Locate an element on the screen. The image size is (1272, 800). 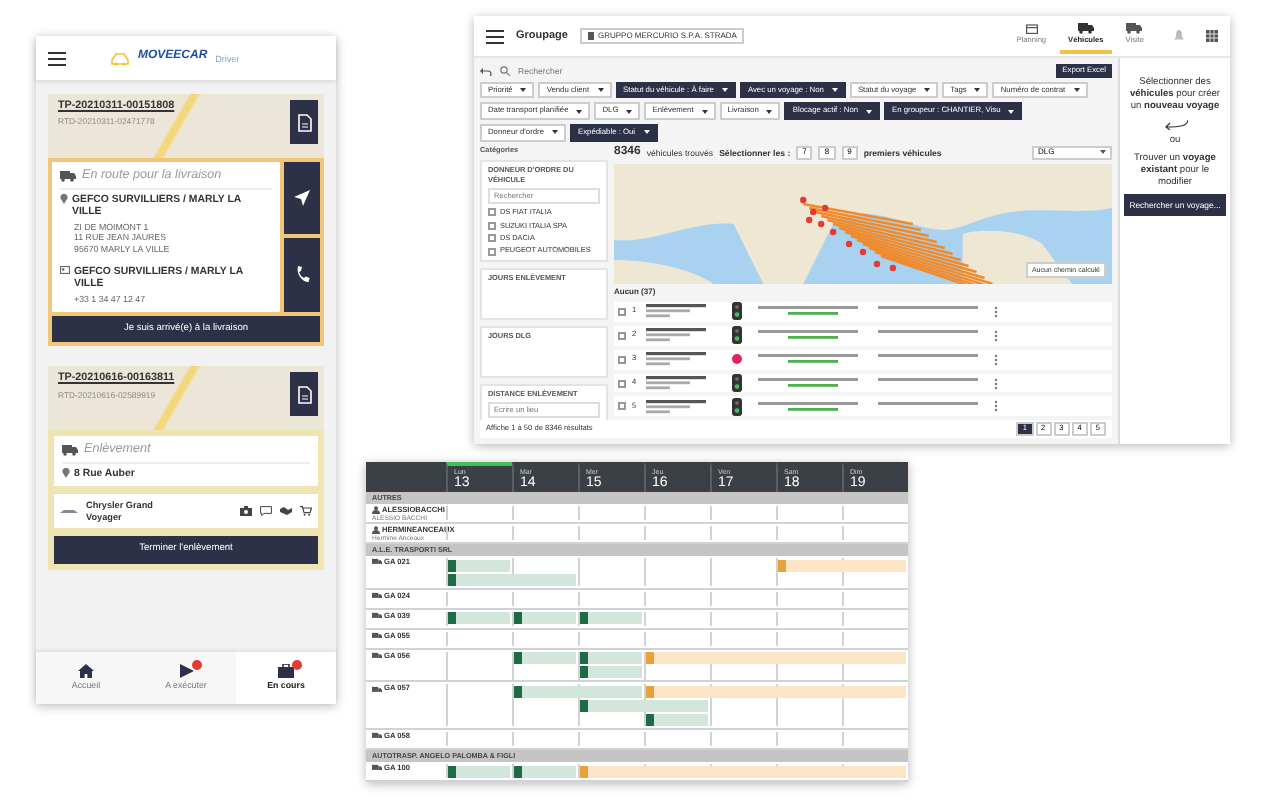
camera-icon is located at coordinates (246, 511).